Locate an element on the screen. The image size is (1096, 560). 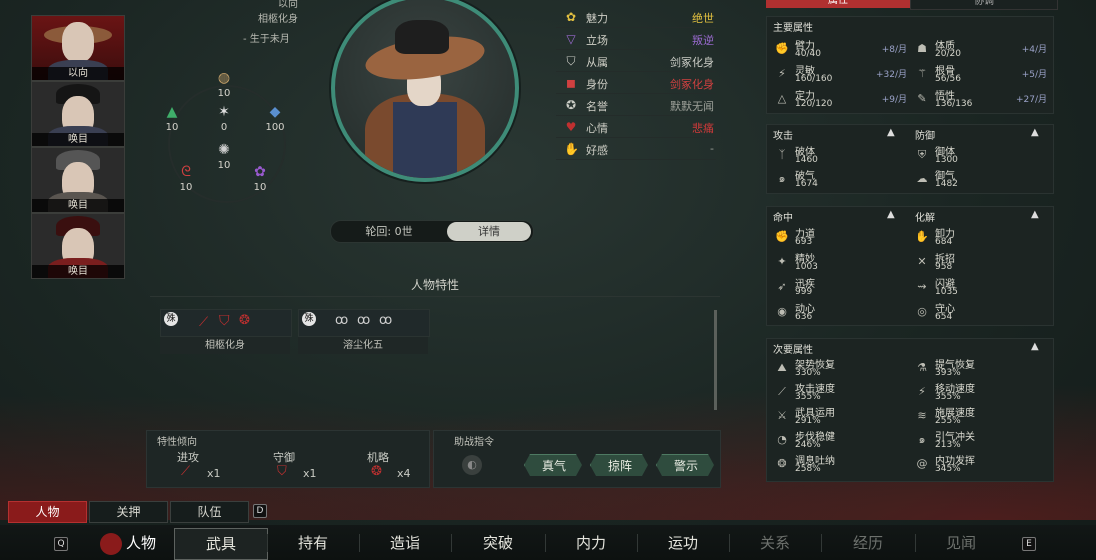
star-icon: ✦ is located at coordinates (782, 261).